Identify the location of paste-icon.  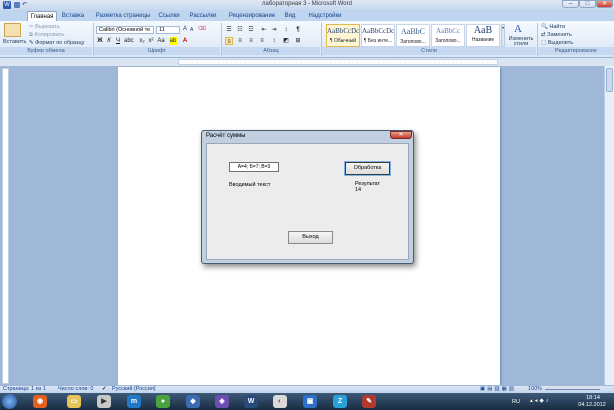
(12, 30).